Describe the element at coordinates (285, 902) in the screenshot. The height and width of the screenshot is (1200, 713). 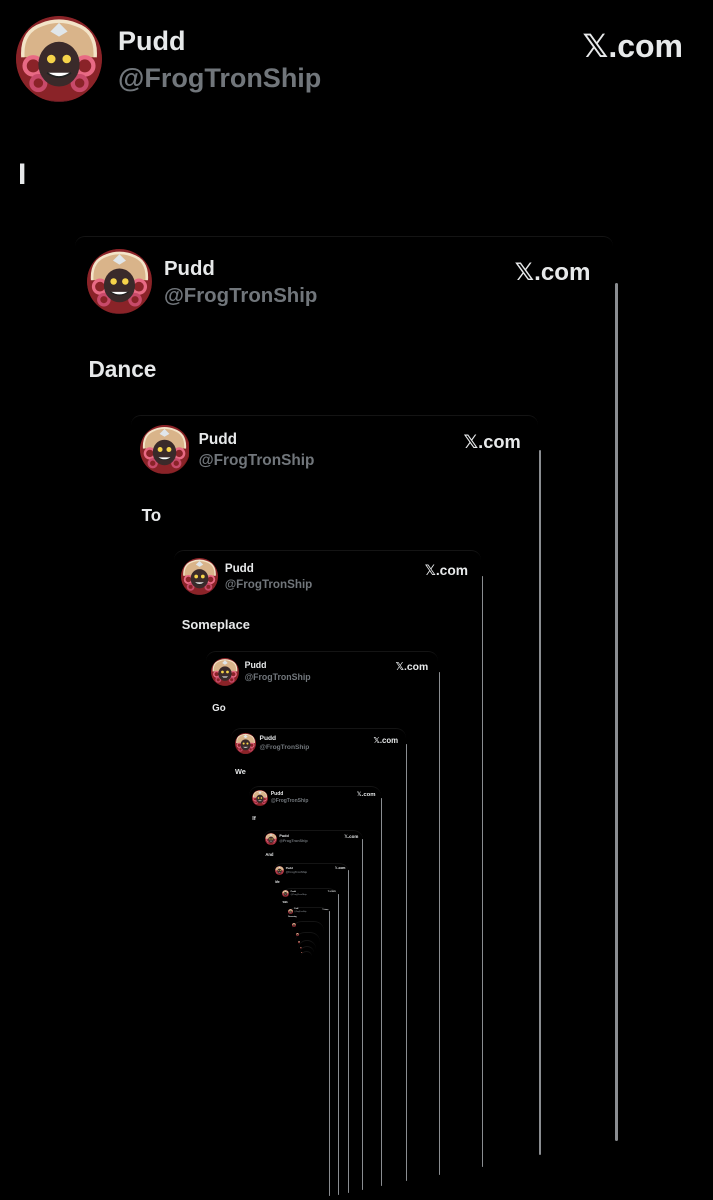
I see `tweet-text: With` at that location.